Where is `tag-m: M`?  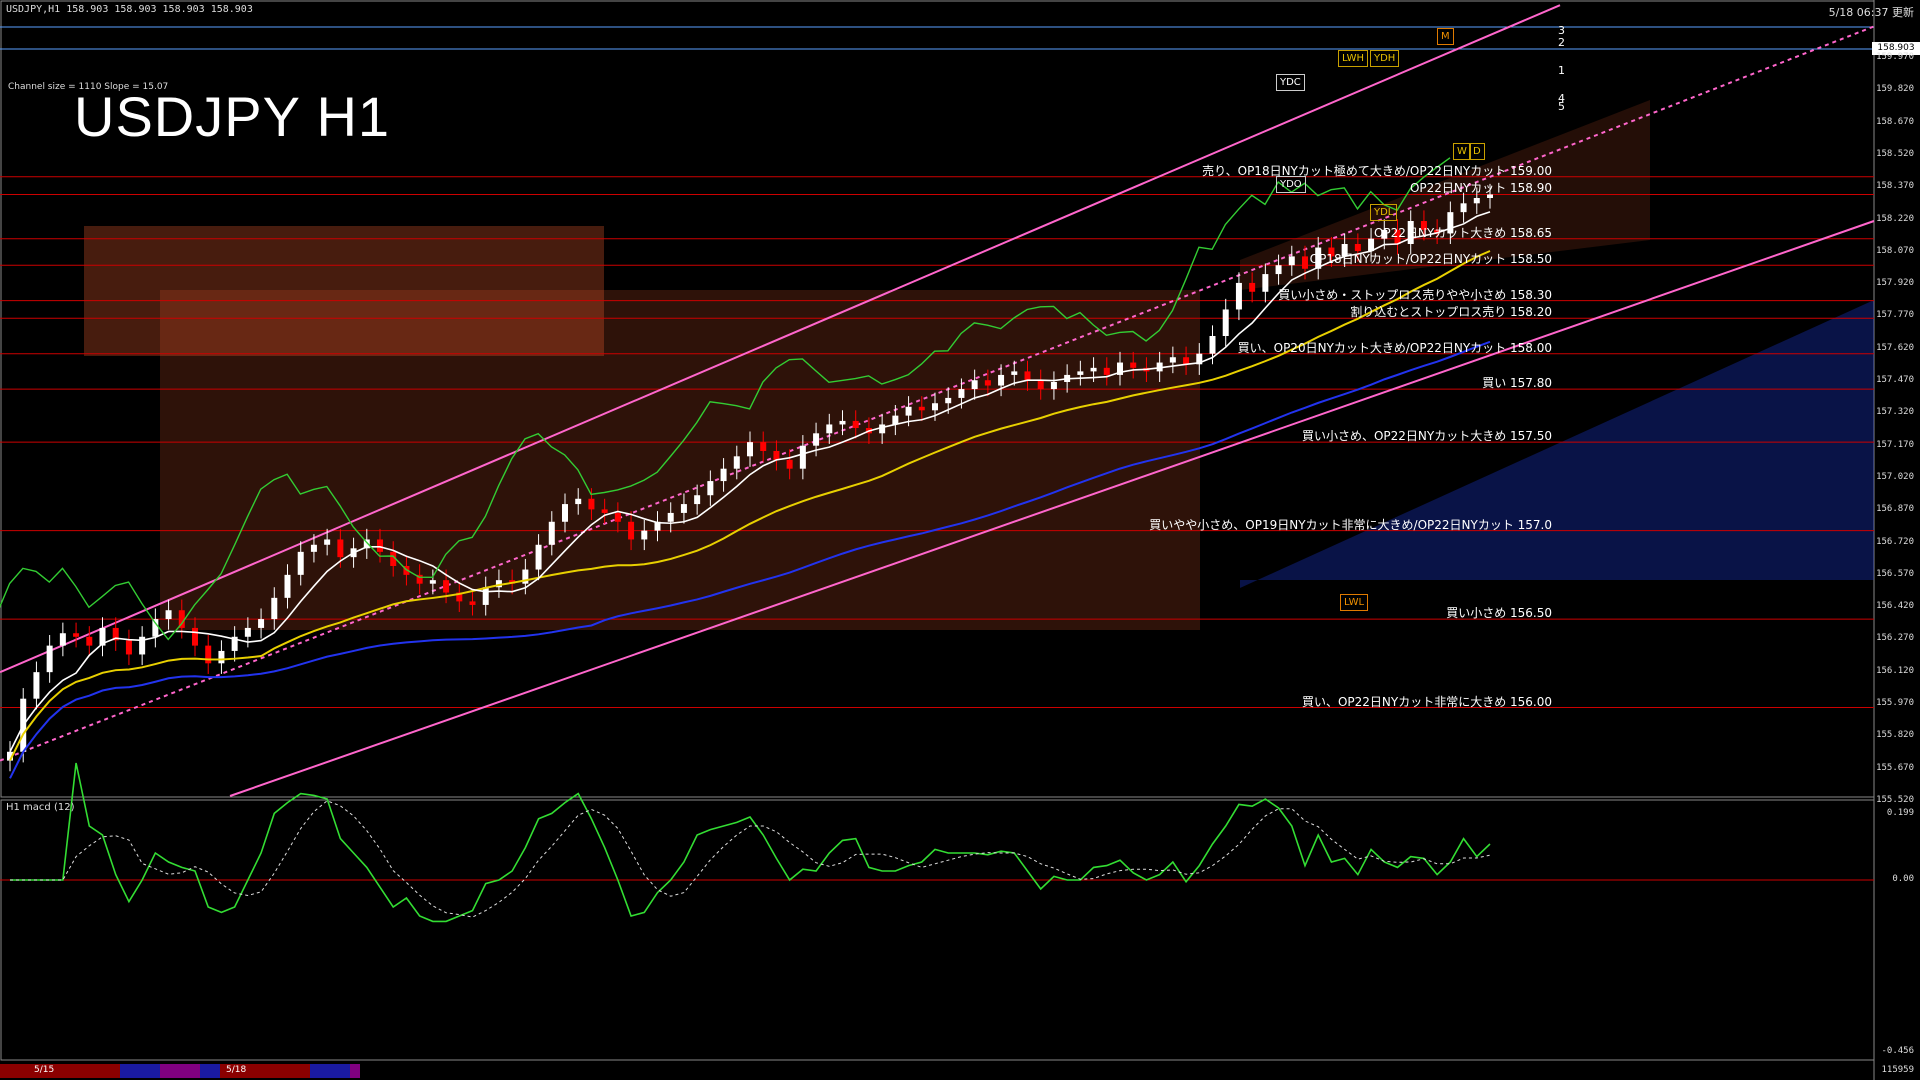
tag-m: M is located at coordinates (1445, 36).